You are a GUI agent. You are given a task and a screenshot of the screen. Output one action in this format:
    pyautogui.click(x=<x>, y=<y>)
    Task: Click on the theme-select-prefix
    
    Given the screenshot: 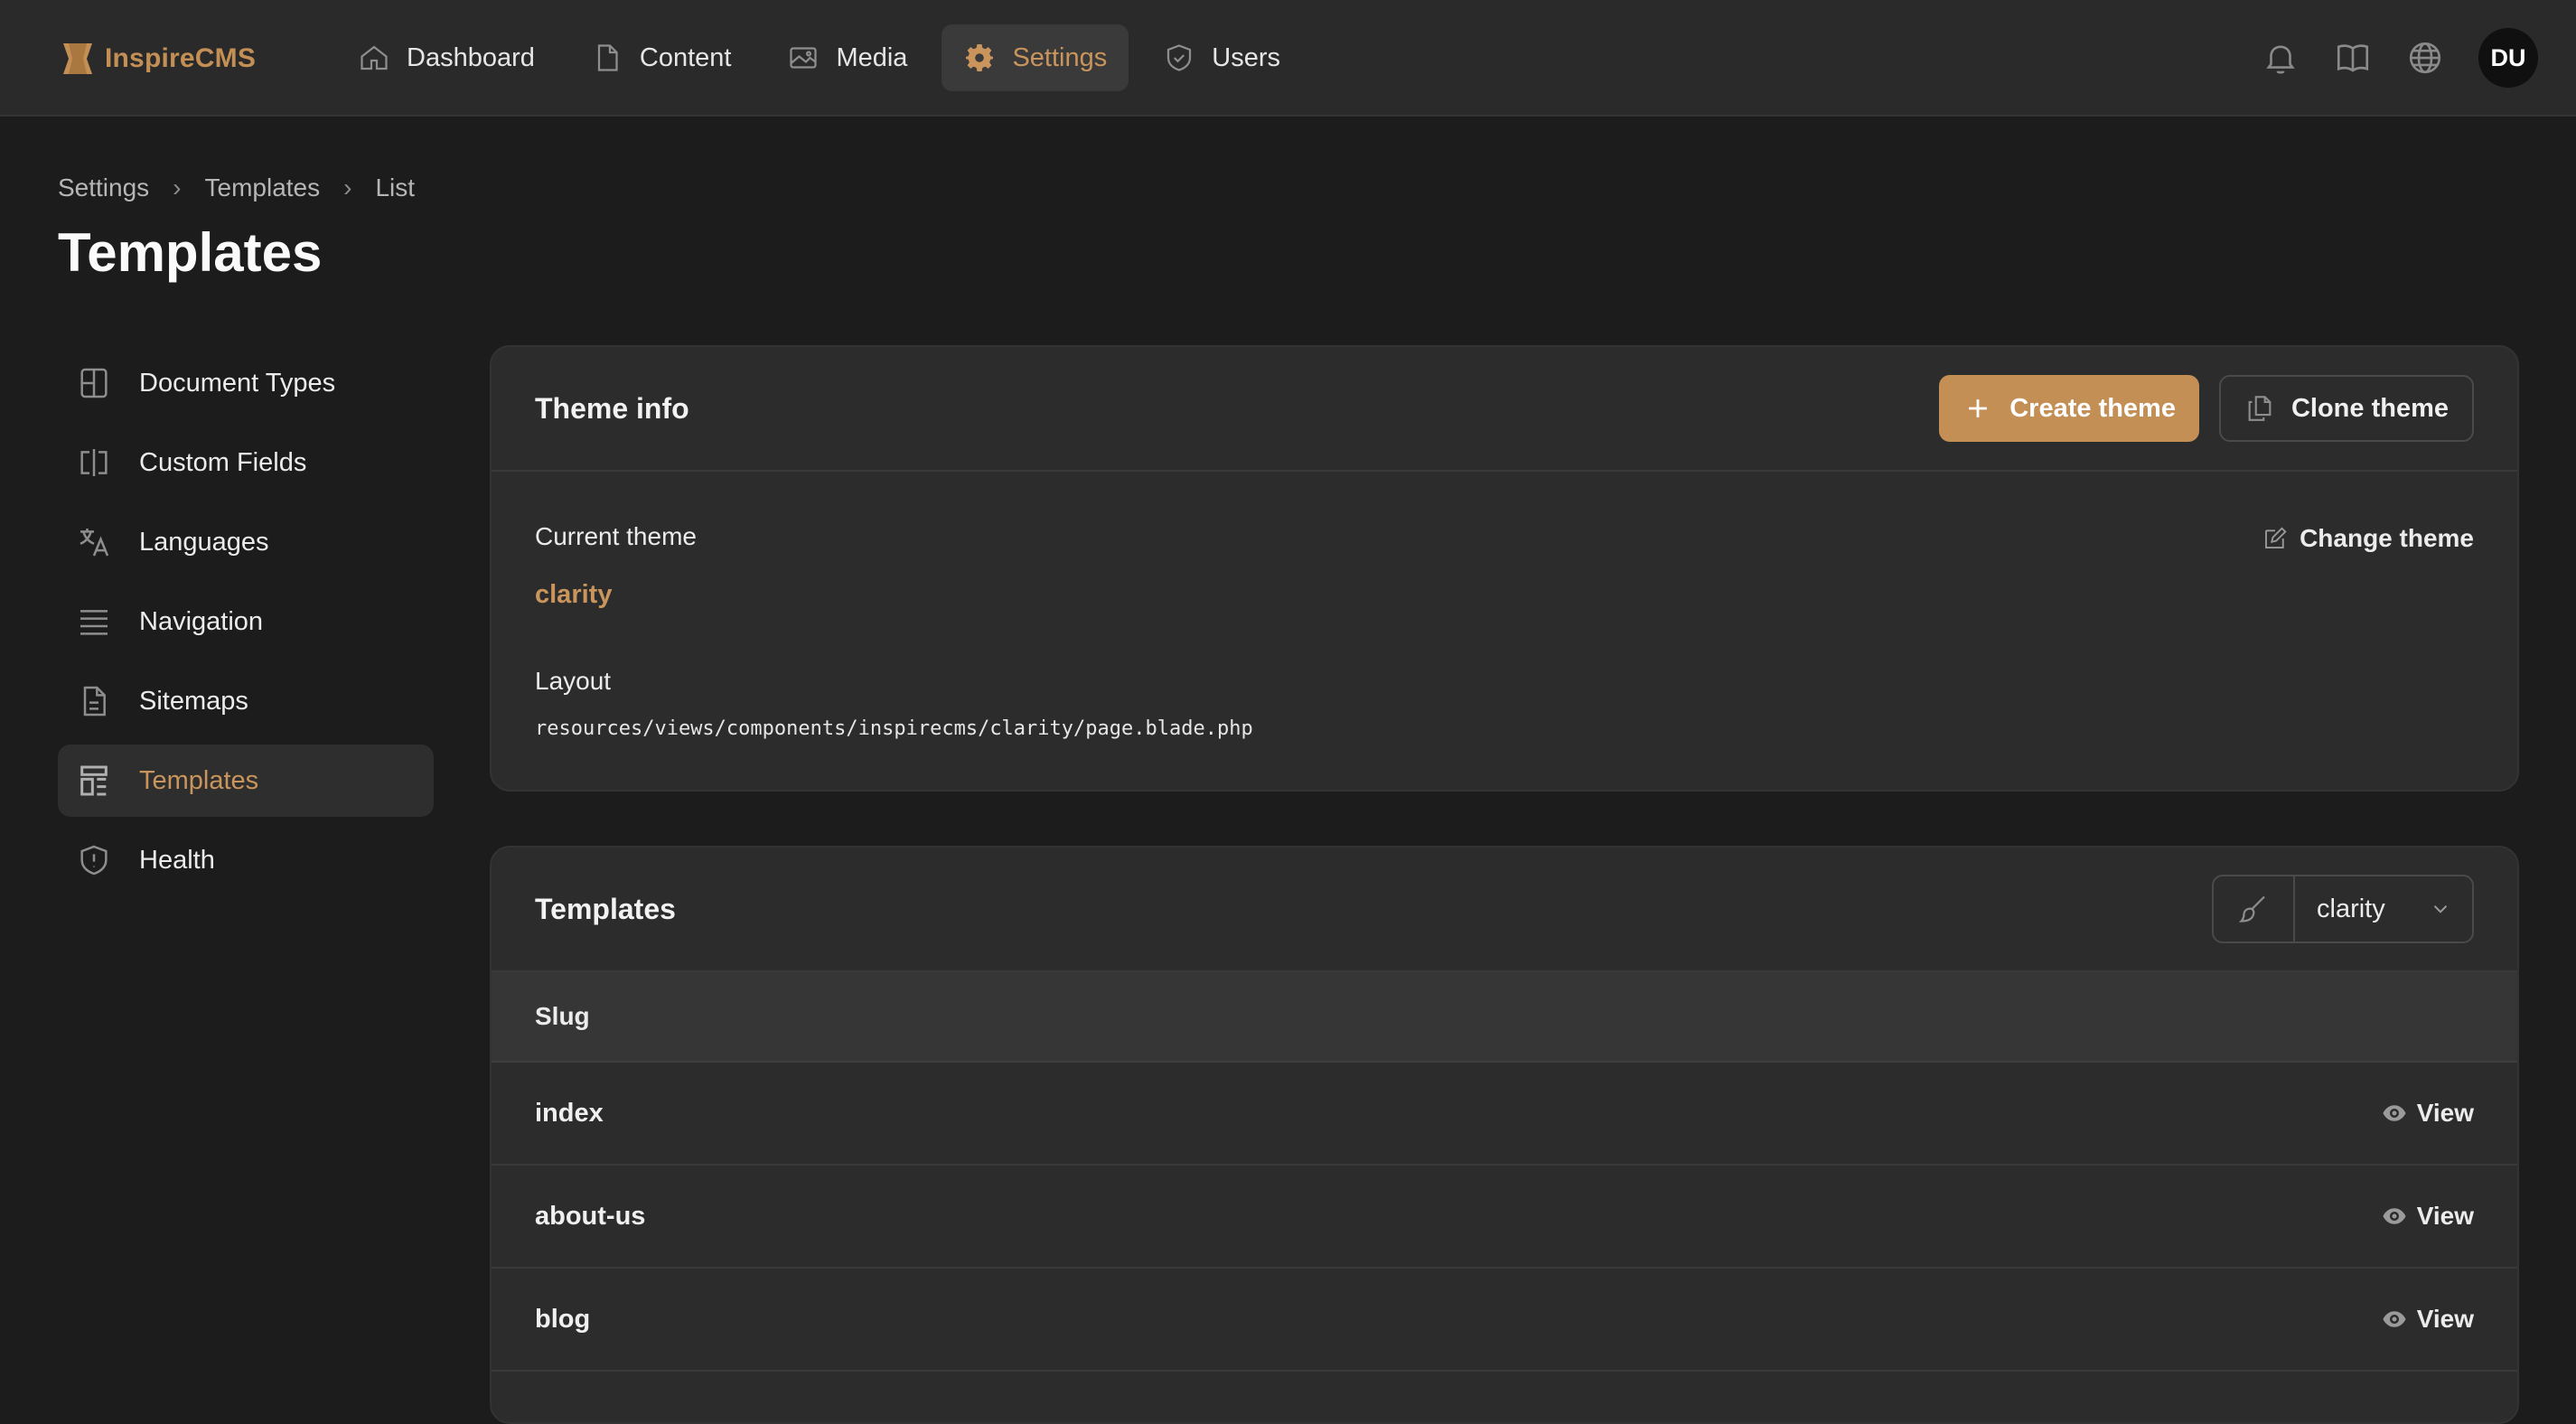 What is the action you would take?
    pyautogui.click(x=2254, y=909)
    